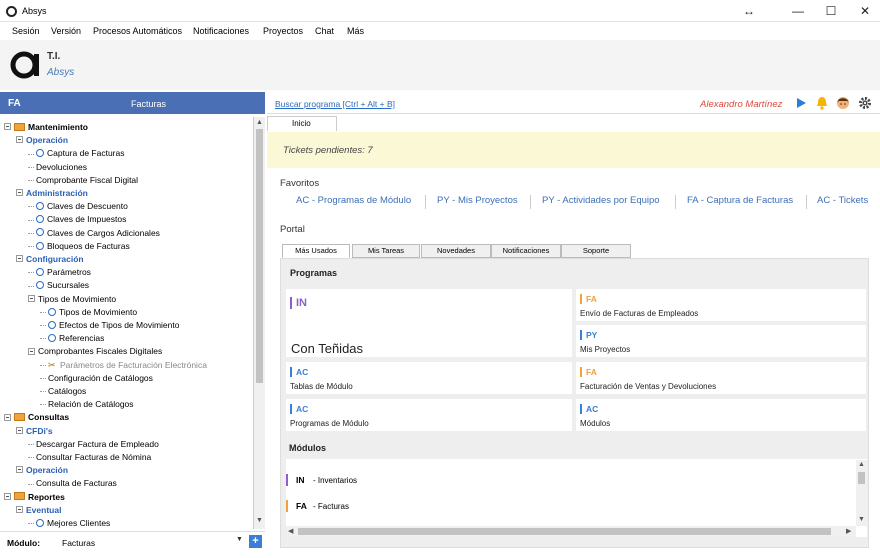  I want to click on tree-node: ✂ Parámetros de Facturación Electrónica, so click(123, 365).